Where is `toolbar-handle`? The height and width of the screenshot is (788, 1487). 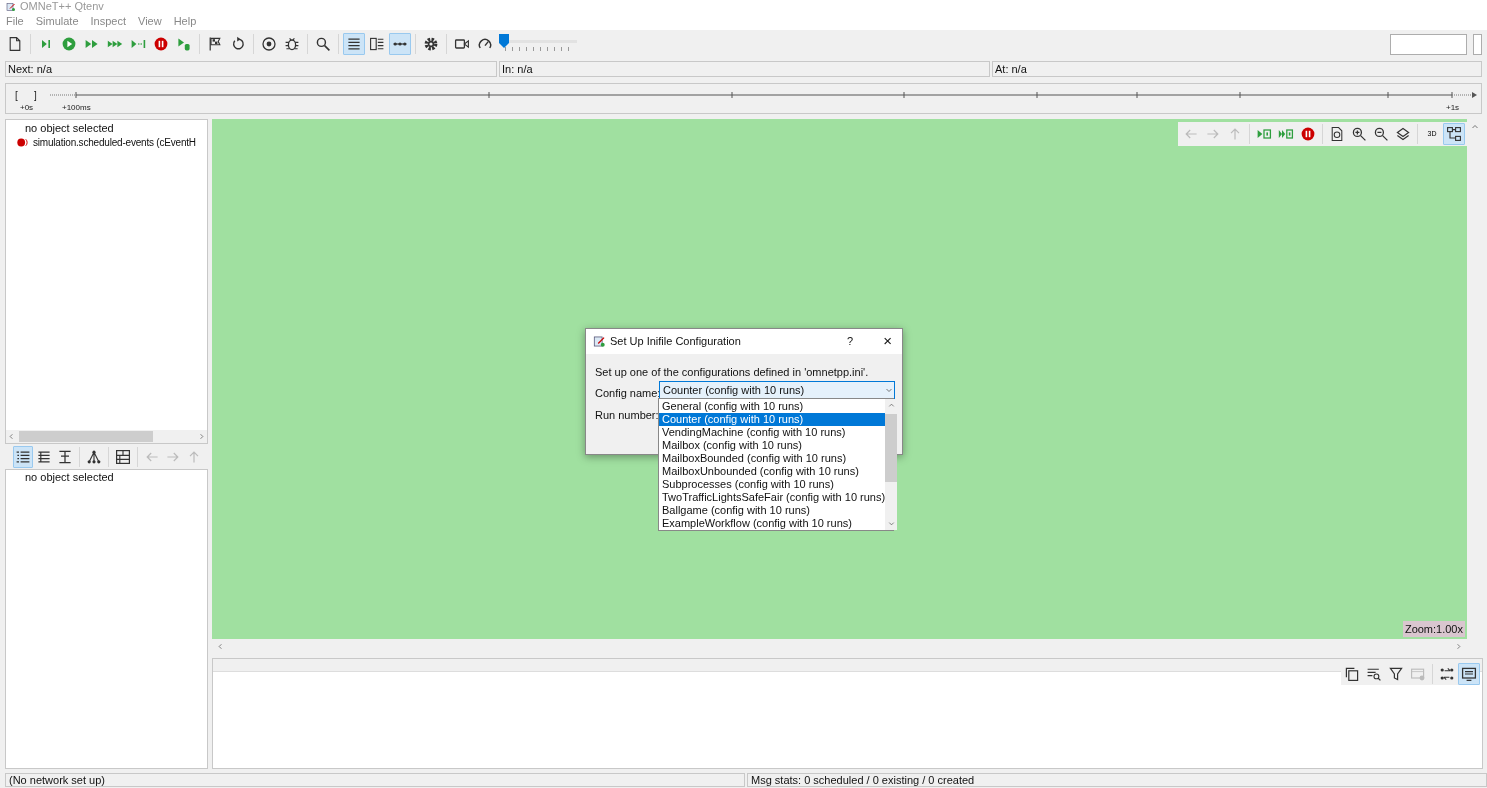
toolbar-handle is located at coordinates (1477, 44).